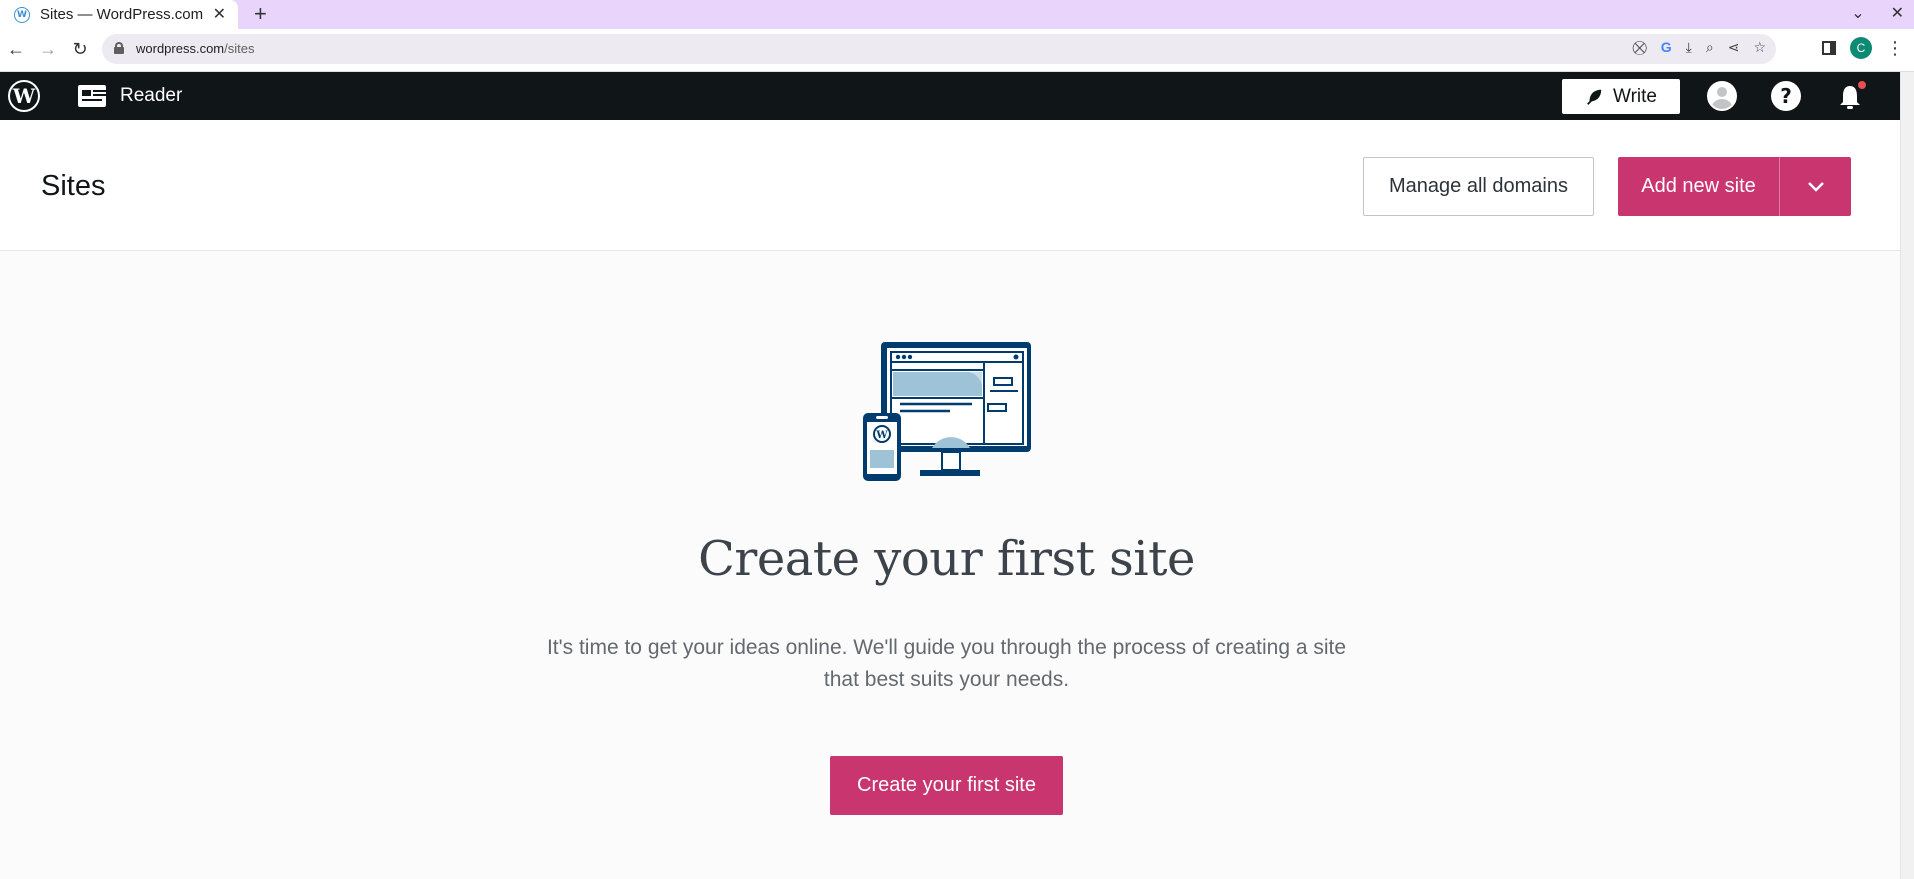  I want to click on reader-link: Reader, so click(130, 96).